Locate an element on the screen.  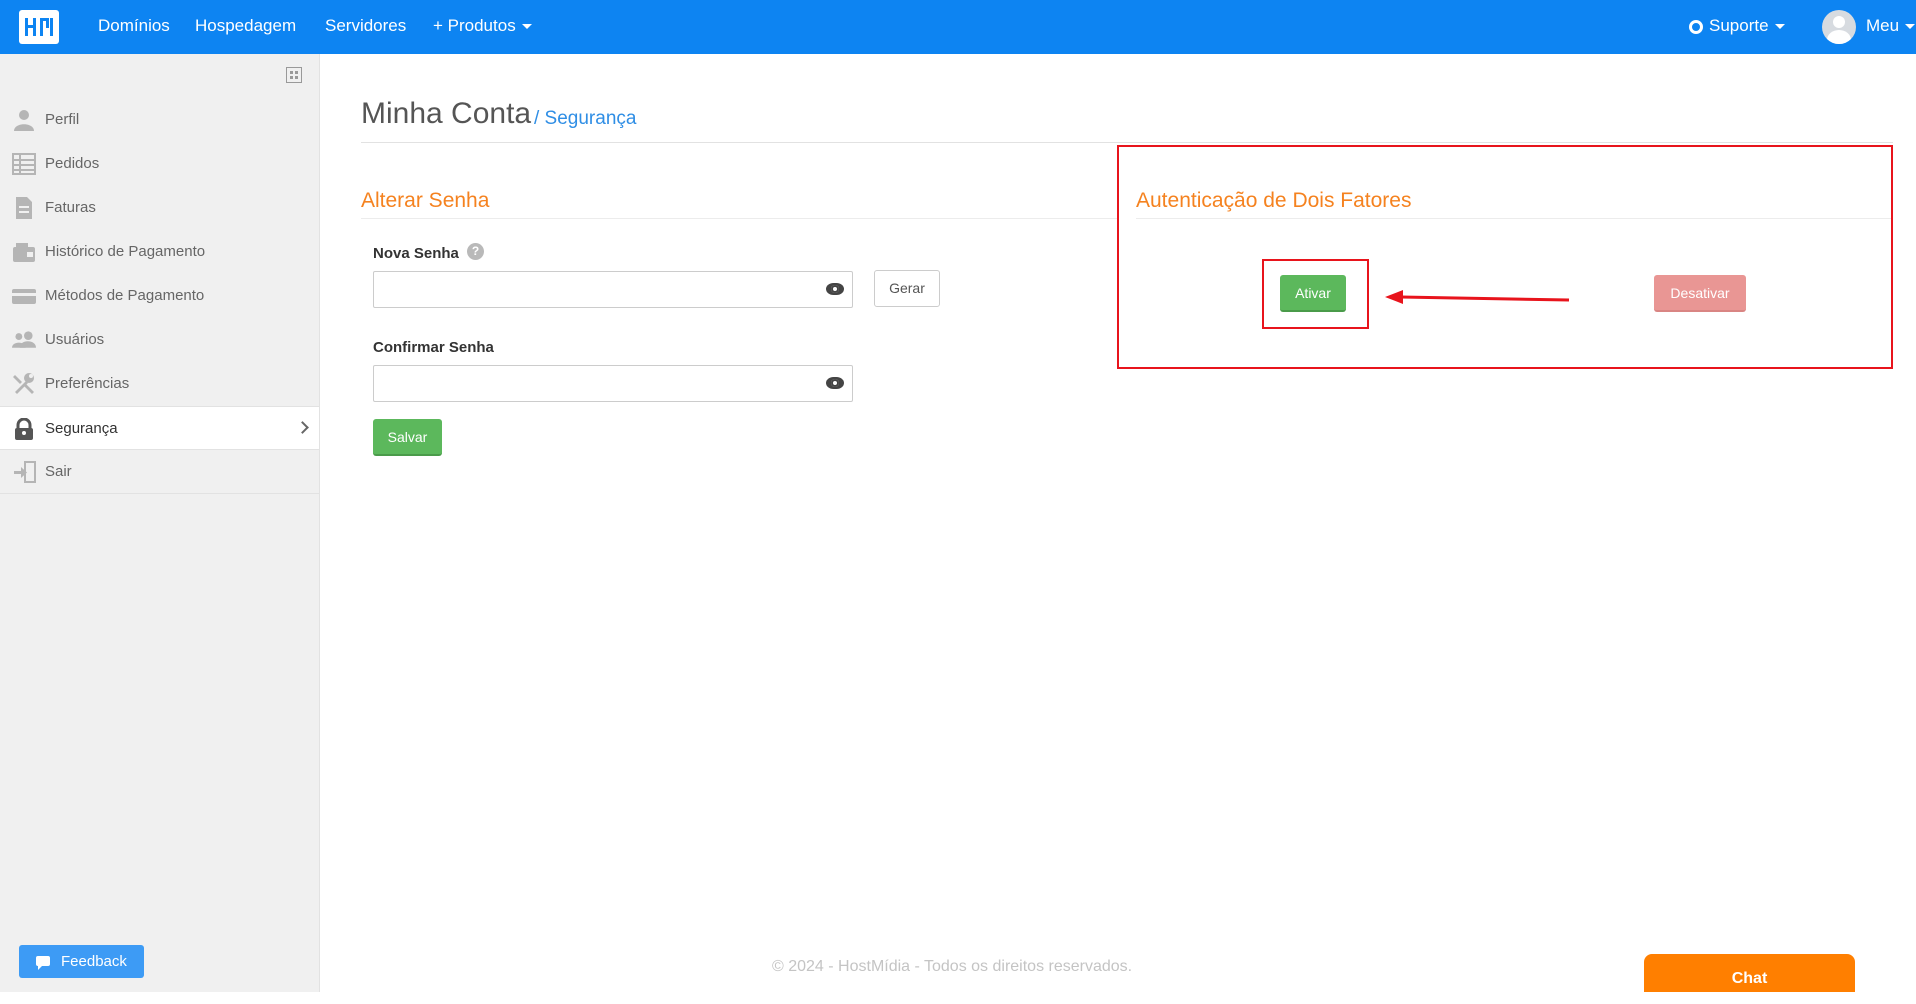
confirm-password-input is located at coordinates (613, 383).